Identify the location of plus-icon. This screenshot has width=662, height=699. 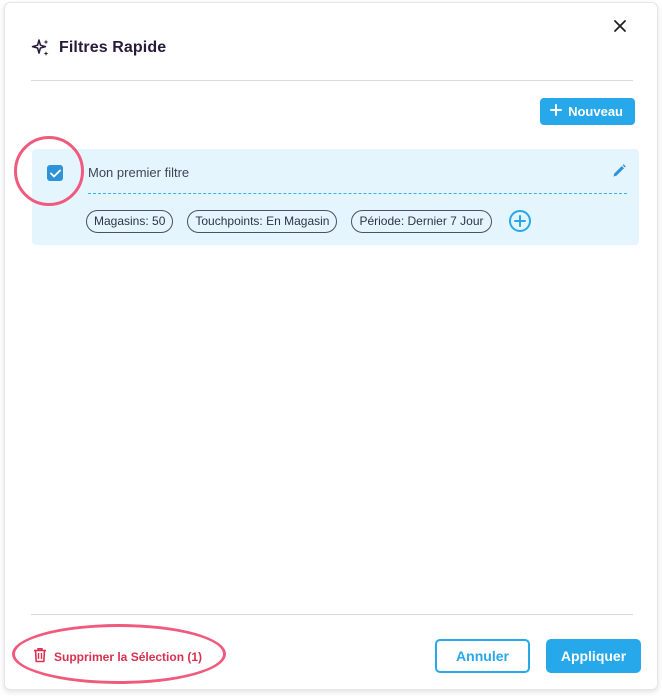
(556, 111).